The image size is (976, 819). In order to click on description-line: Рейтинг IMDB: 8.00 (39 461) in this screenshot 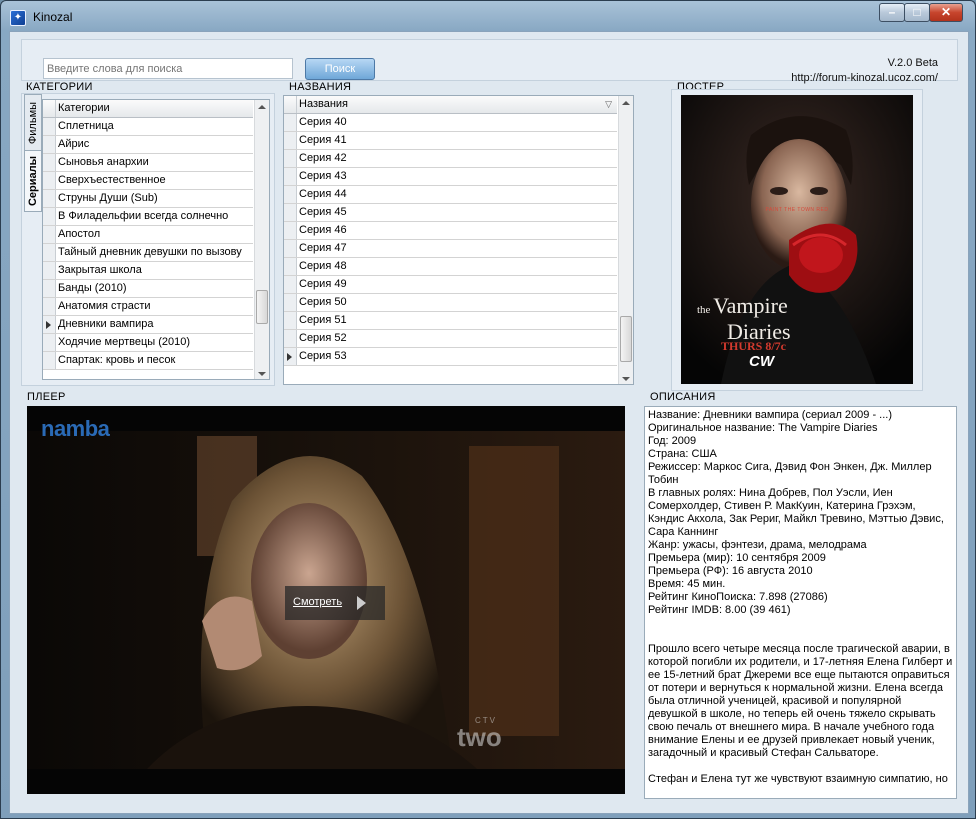, I will do `click(719, 610)`.